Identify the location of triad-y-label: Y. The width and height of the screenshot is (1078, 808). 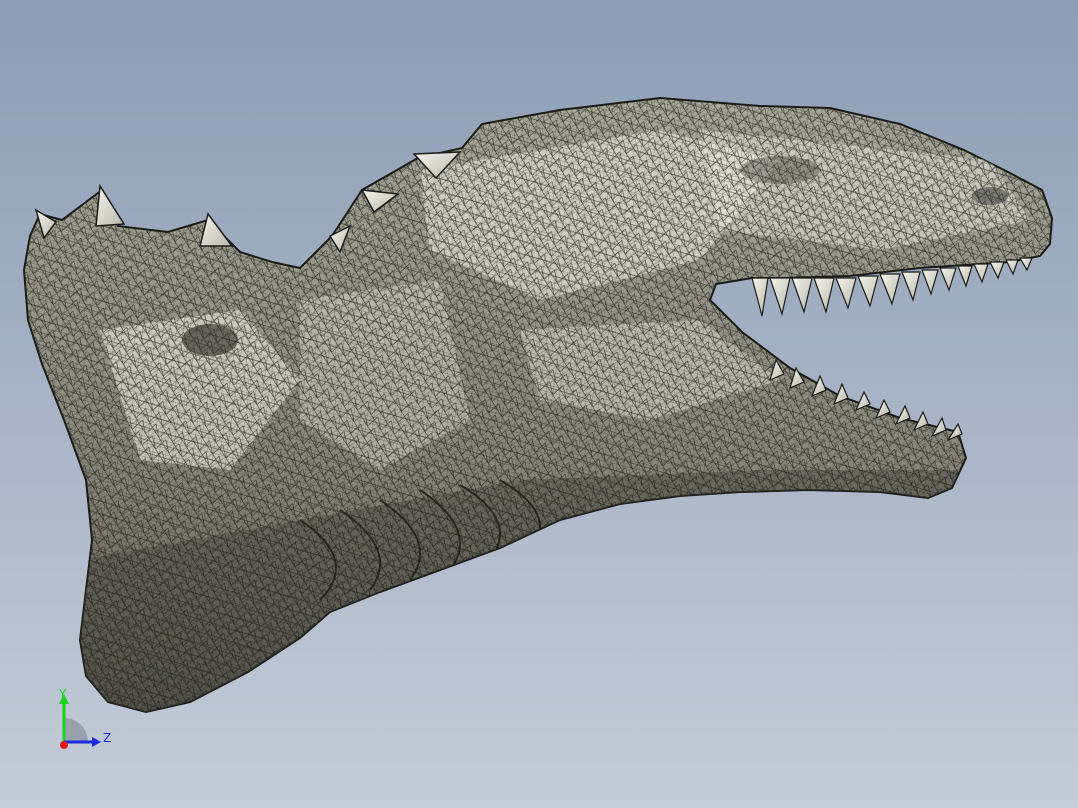
(63, 694).